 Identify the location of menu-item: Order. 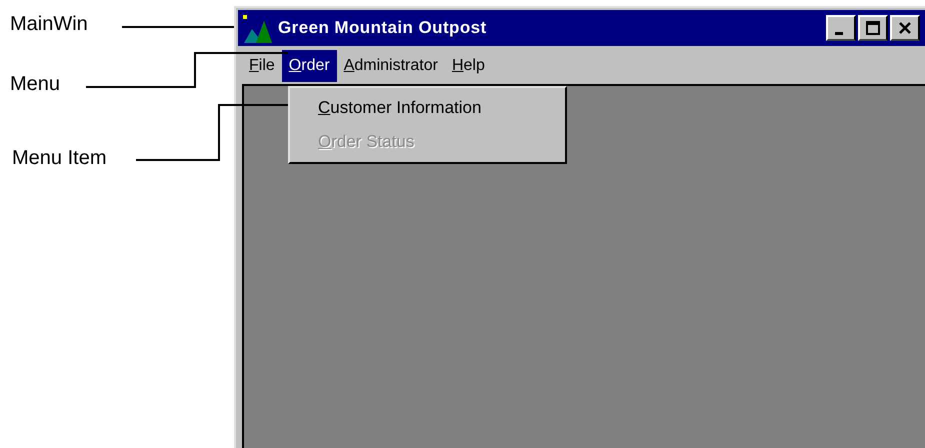
(309, 66).